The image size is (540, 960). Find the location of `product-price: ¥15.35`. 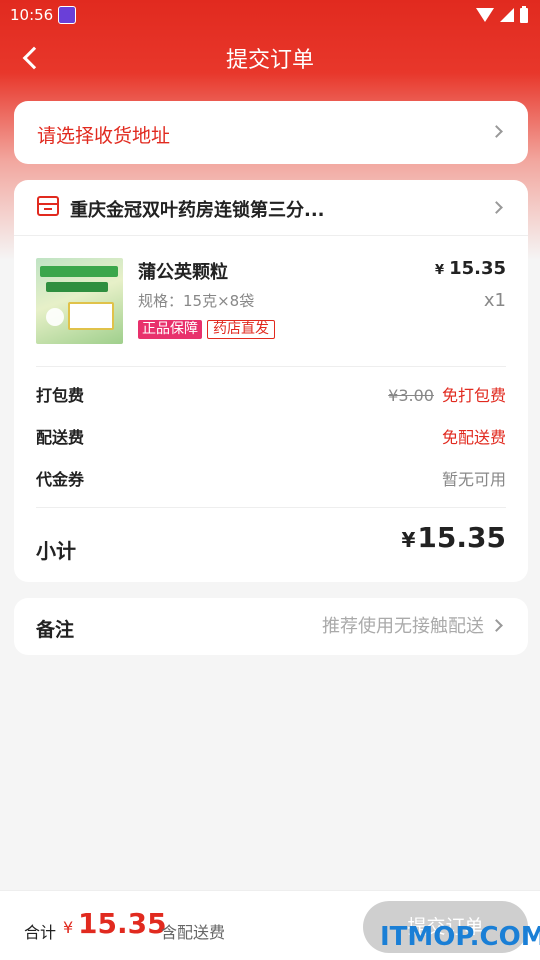

product-price: ¥15.35 is located at coordinates (470, 268).